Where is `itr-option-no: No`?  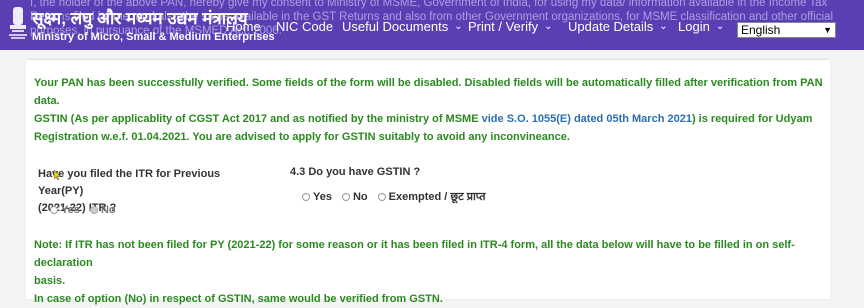 itr-option-no: No is located at coordinates (102, 210).